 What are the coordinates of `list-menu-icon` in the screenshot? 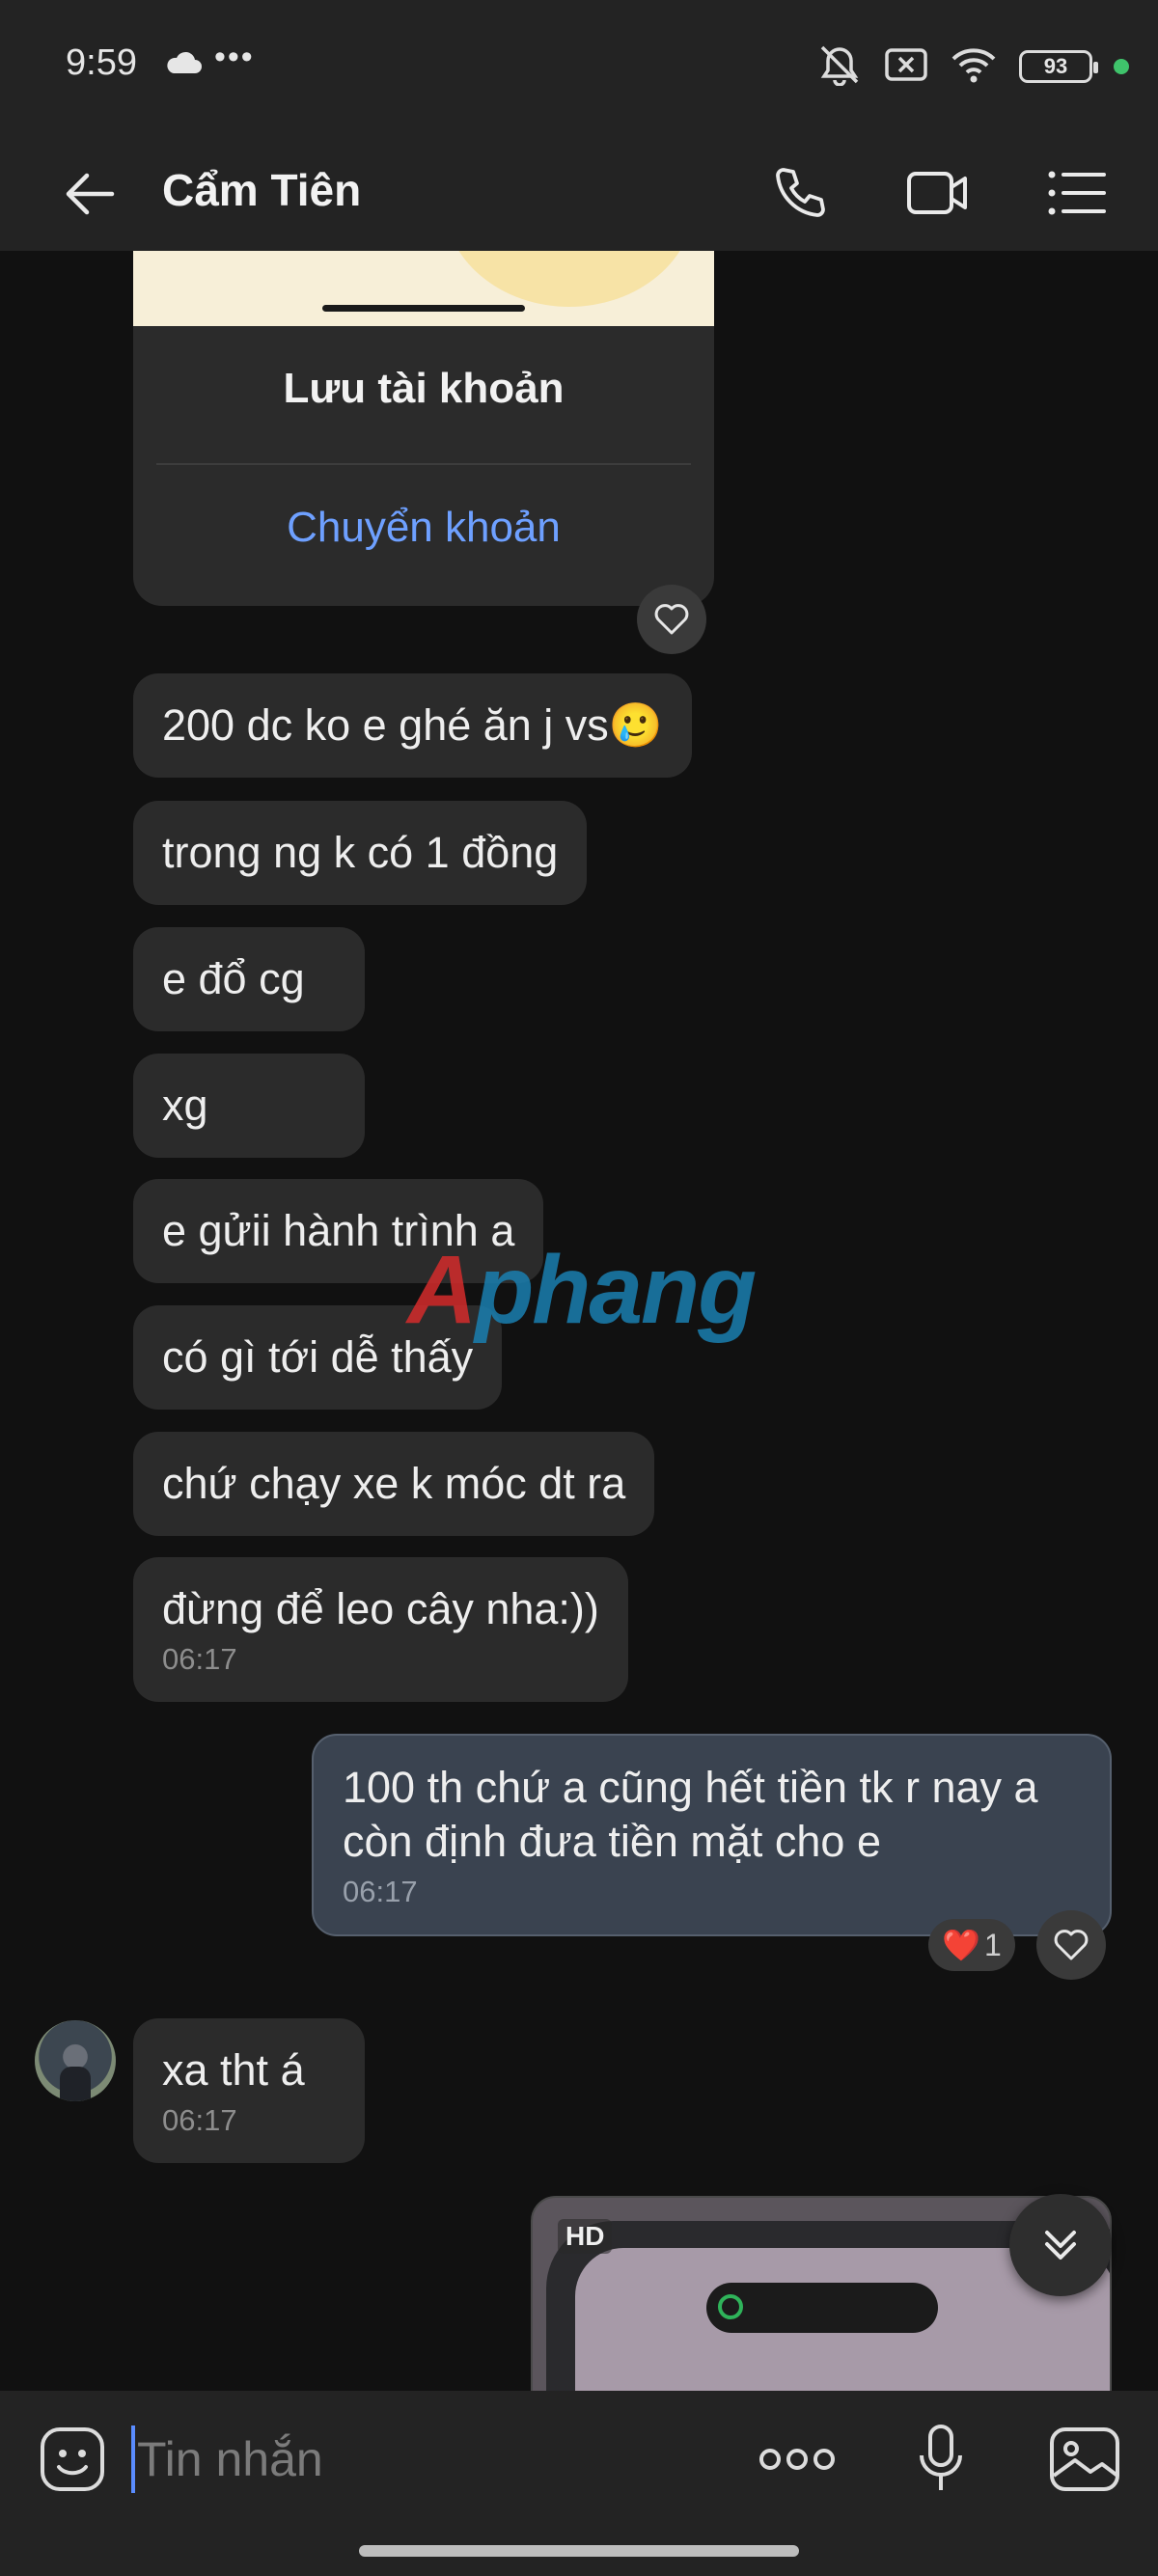 It's located at (1077, 193).